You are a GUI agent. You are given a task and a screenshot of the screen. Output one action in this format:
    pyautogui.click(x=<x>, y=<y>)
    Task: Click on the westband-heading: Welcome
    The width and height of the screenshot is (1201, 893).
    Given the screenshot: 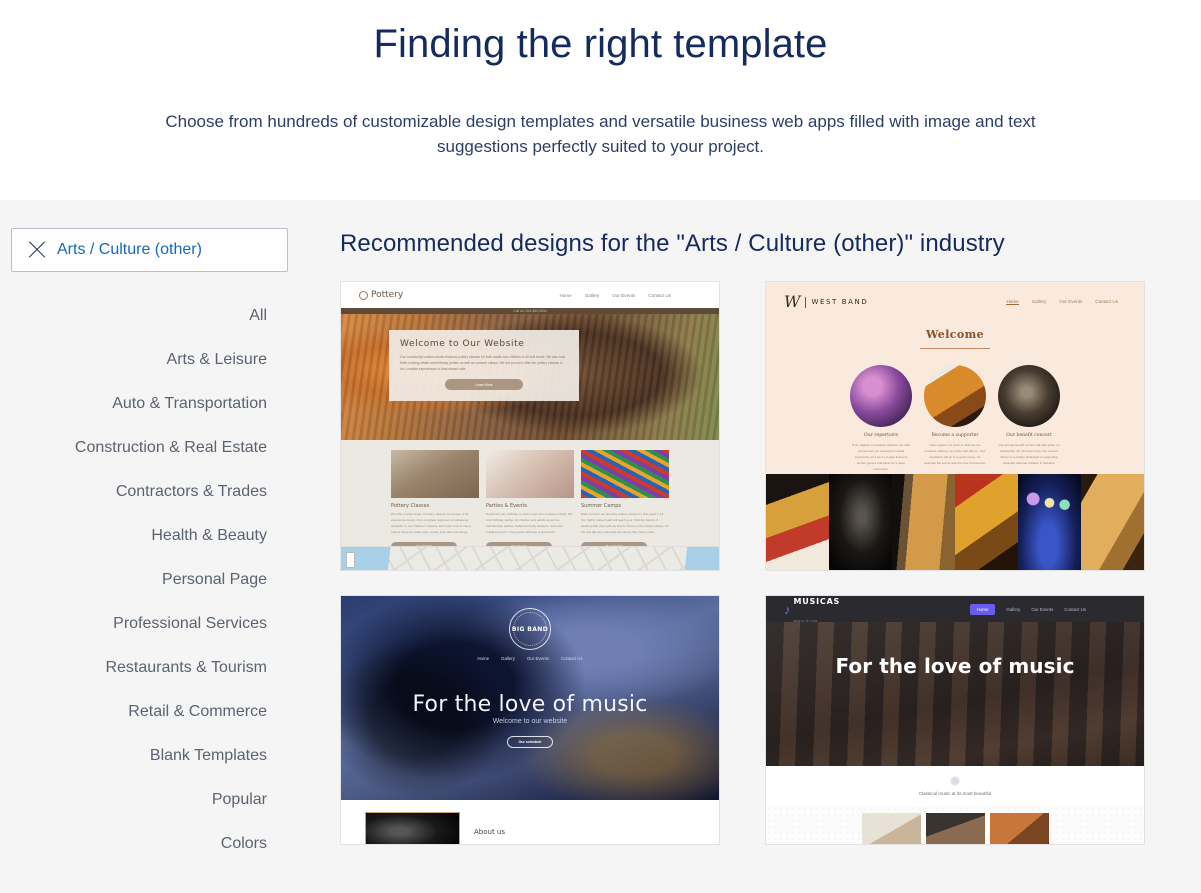 What is the action you would take?
    pyautogui.click(x=955, y=335)
    